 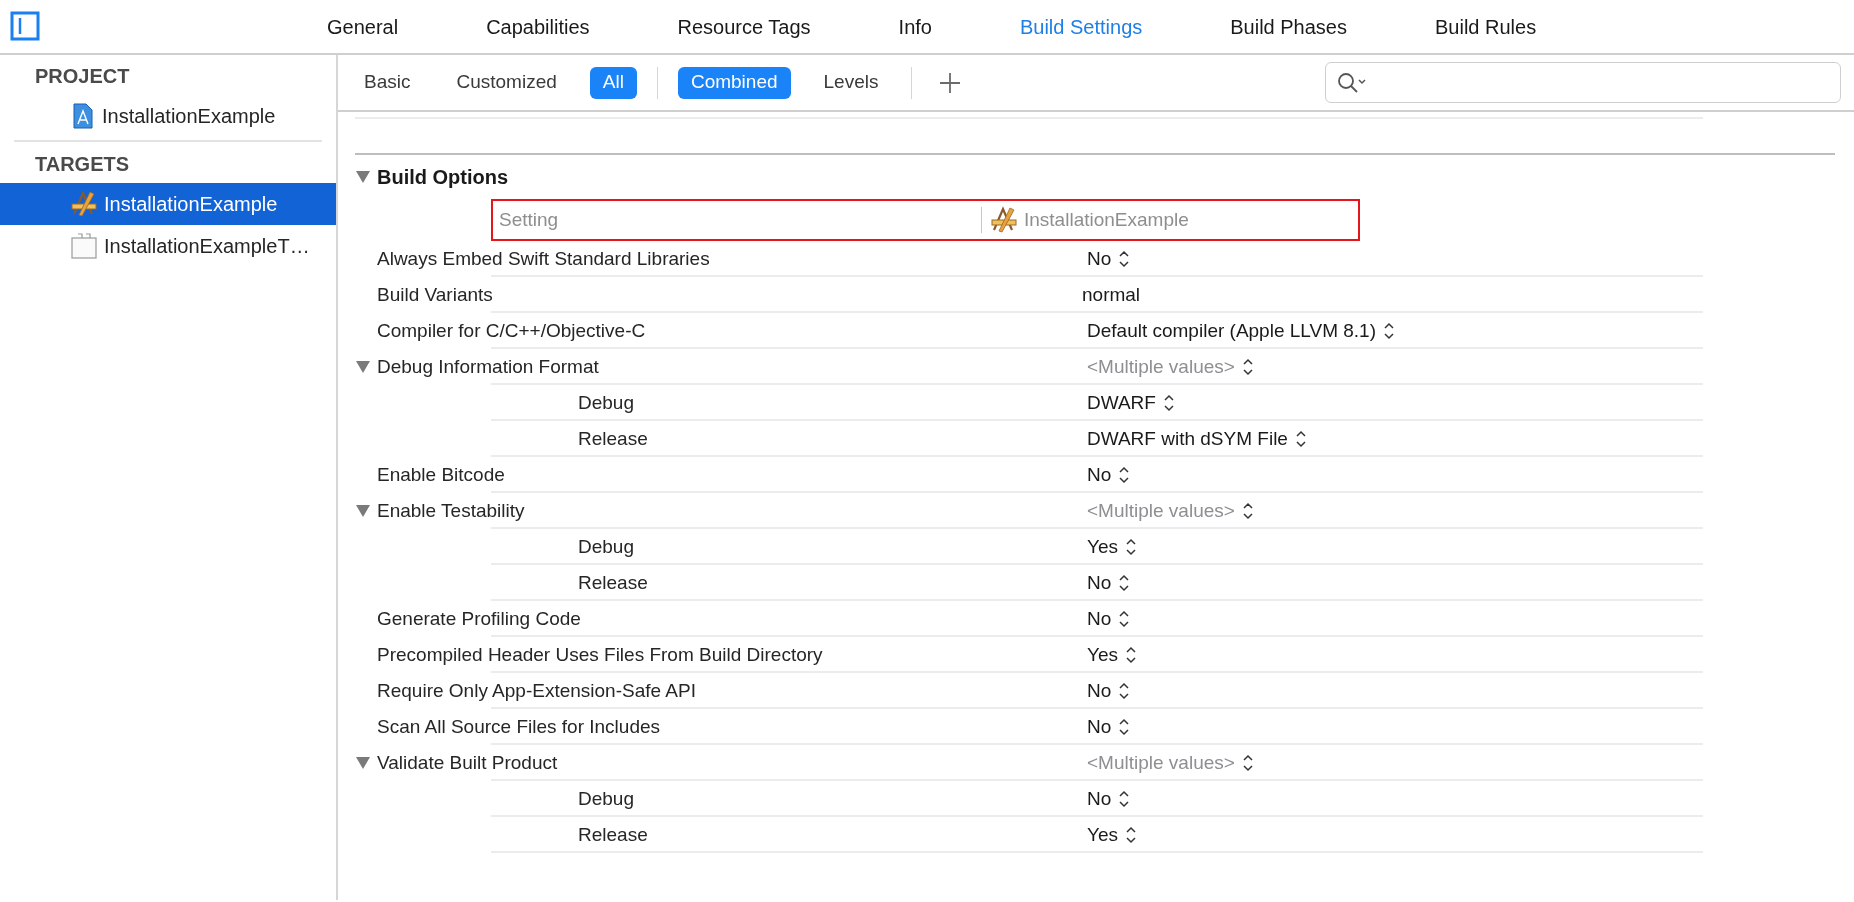 What do you see at coordinates (538, 26) in the screenshot?
I see `tab: Capabilities` at bounding box center [538, 26].